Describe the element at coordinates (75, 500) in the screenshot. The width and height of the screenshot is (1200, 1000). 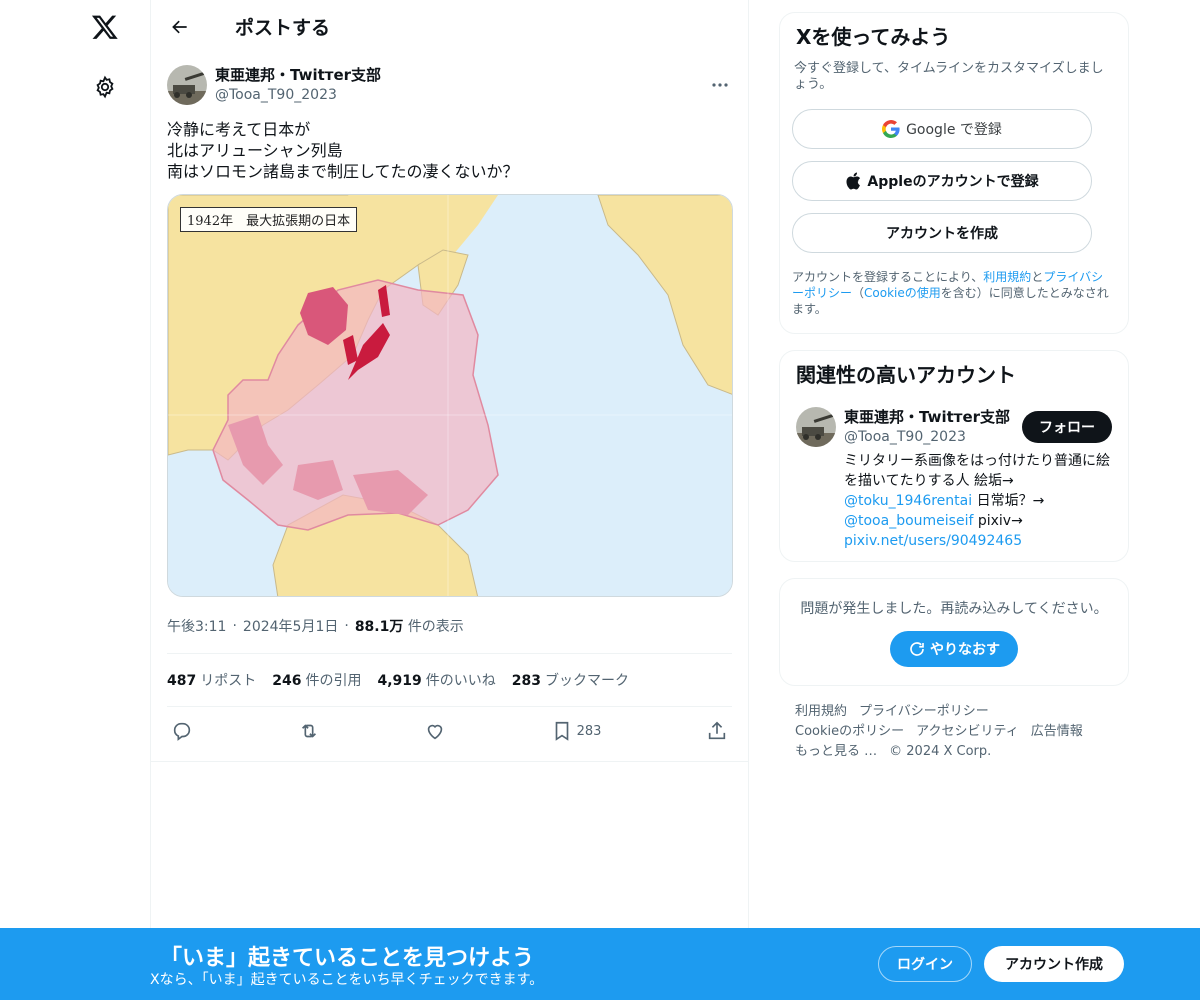
I see `left-nav` at that location.